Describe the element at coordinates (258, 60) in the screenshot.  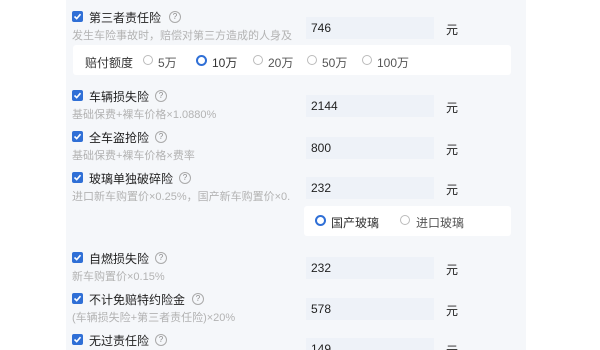
I see `liability-20w-radio` at that location.